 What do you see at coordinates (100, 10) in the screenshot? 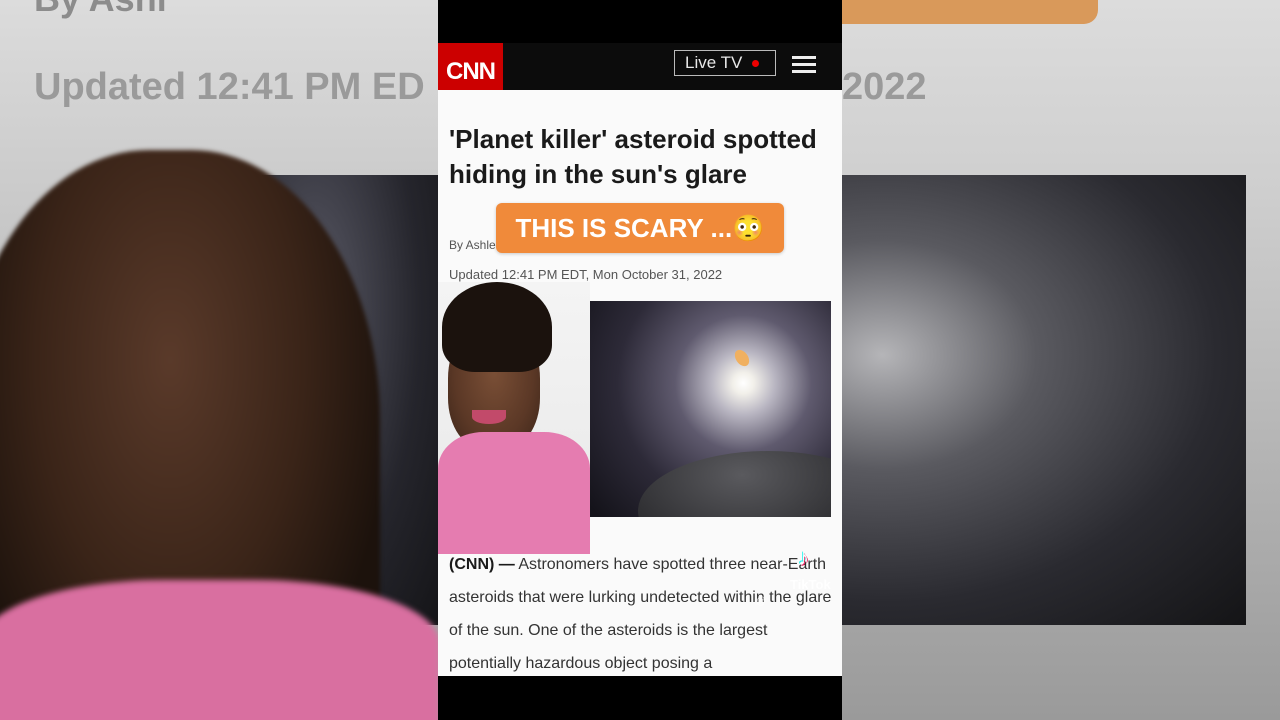
I see `background-byline-text: By Ashl` at bounding box center [100, 10].